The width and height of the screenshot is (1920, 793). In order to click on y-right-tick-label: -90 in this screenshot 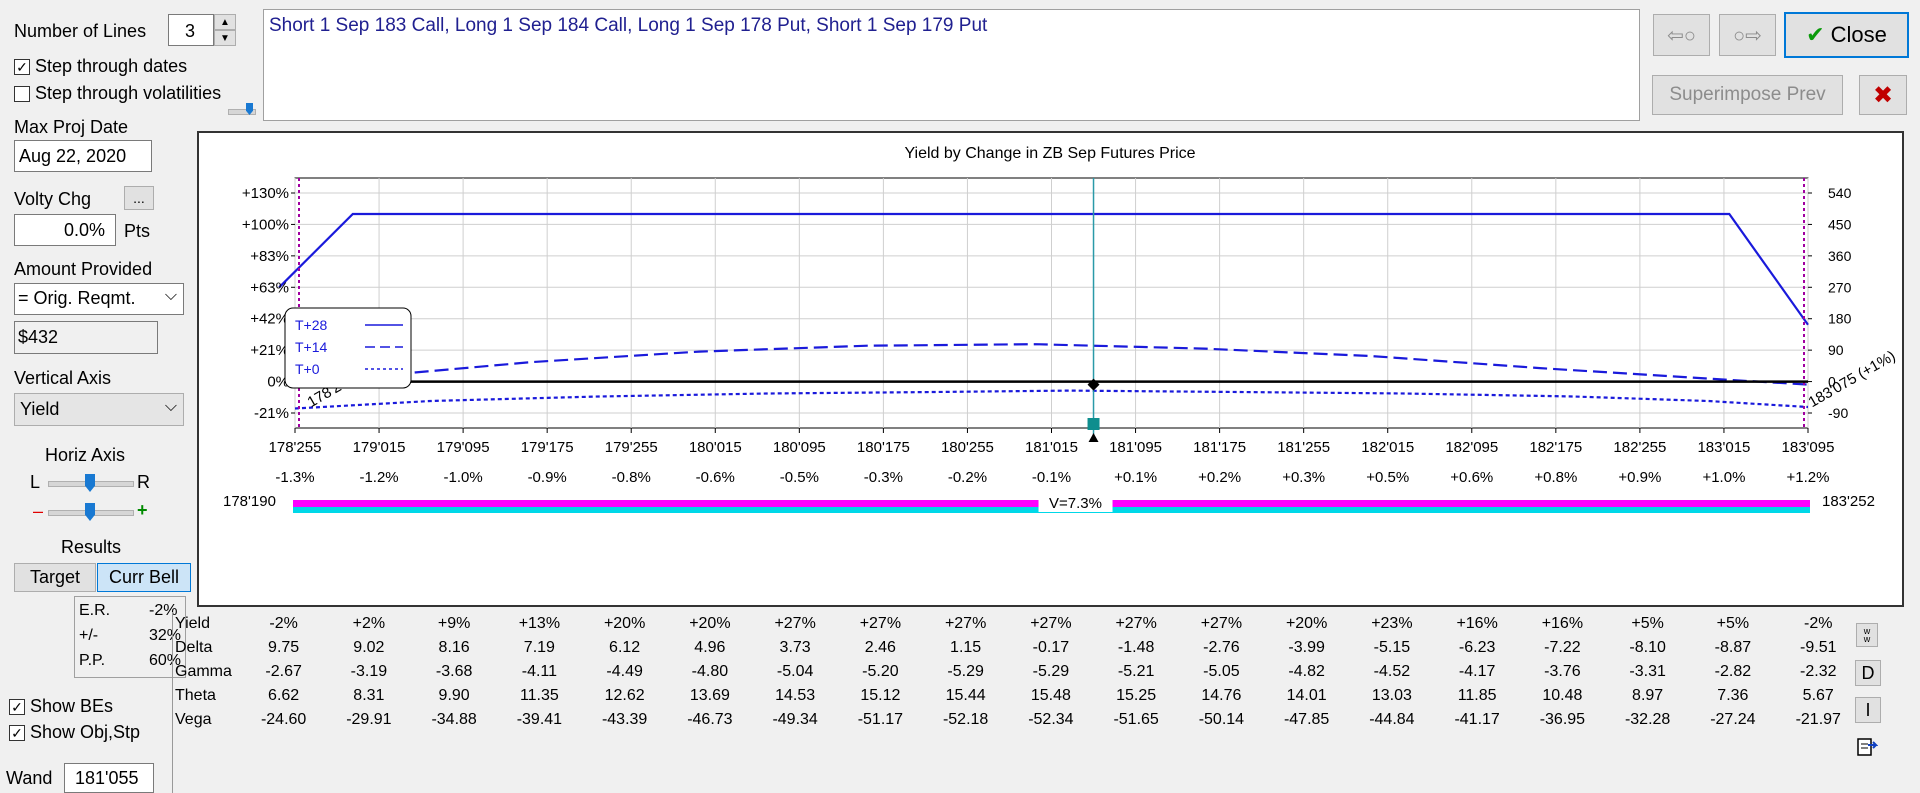, I will do `click(1838, 413)`.